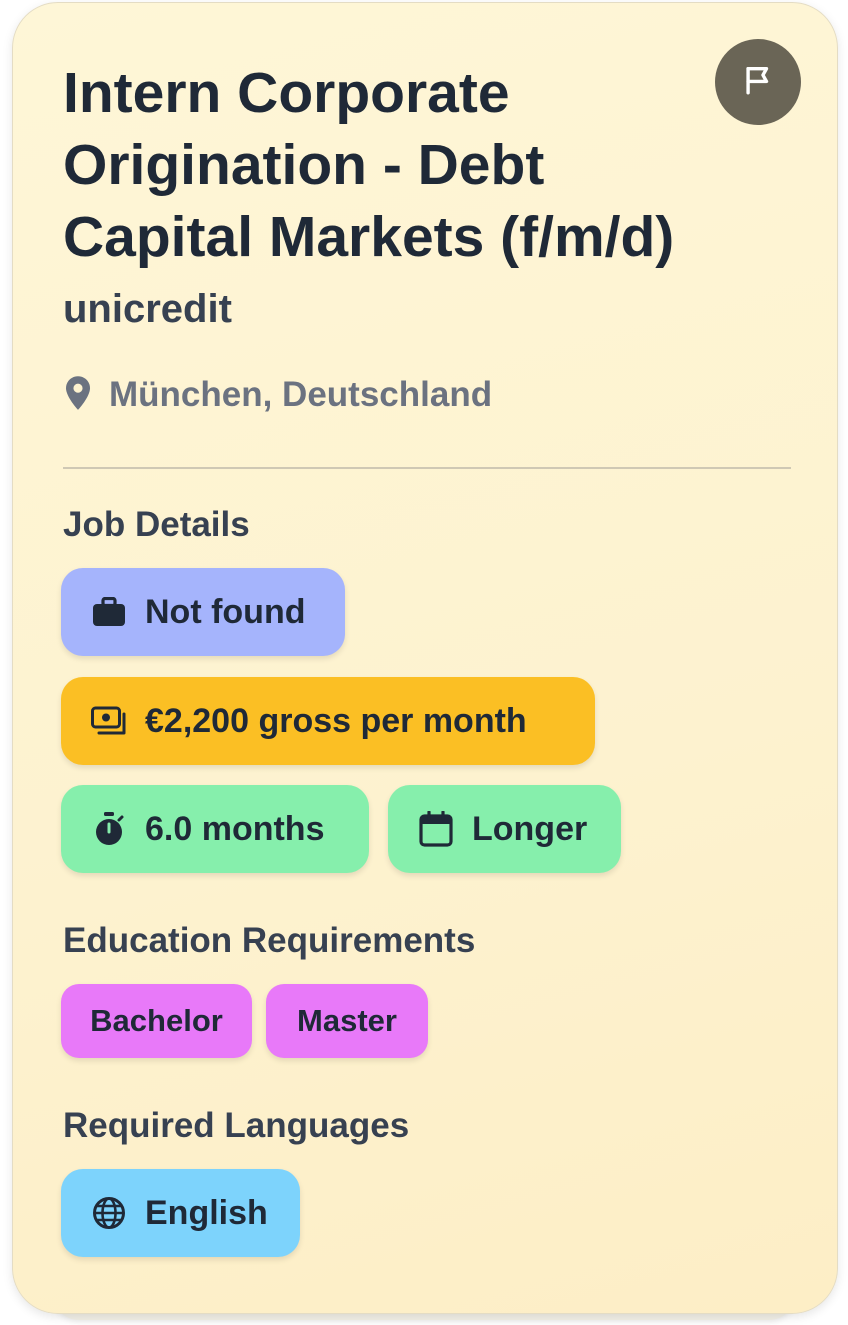  Describe the element at coordinates (225, 611) in the screenshot. I see `work-type-label: Not found` at that location.